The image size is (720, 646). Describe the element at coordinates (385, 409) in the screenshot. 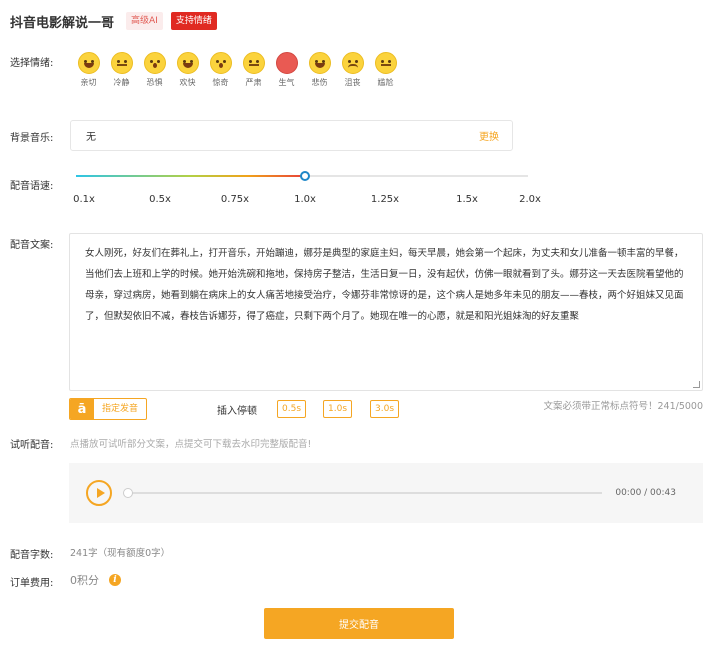

I see `pause-3-0s-button: 3.0s` at that location.